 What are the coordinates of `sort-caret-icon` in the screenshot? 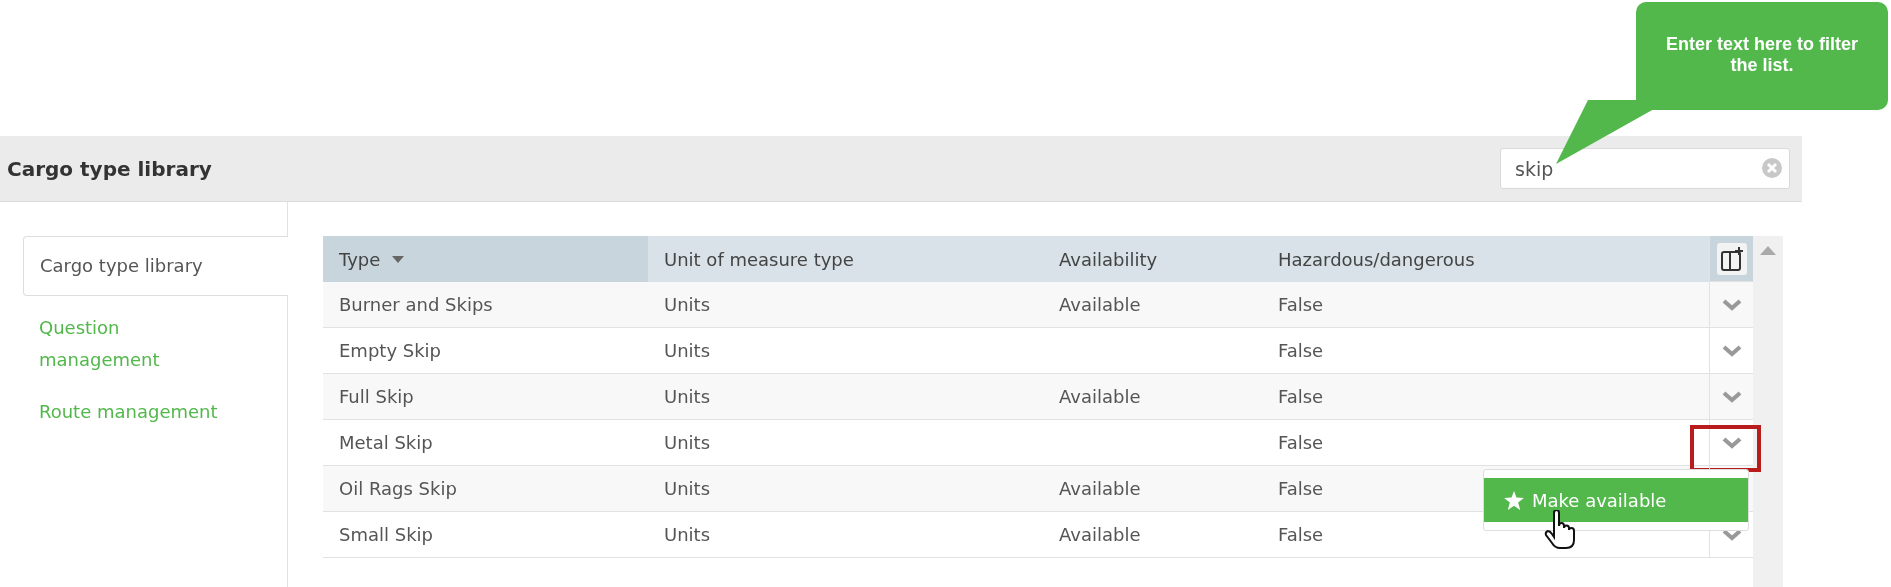 It's located at (398, 259).